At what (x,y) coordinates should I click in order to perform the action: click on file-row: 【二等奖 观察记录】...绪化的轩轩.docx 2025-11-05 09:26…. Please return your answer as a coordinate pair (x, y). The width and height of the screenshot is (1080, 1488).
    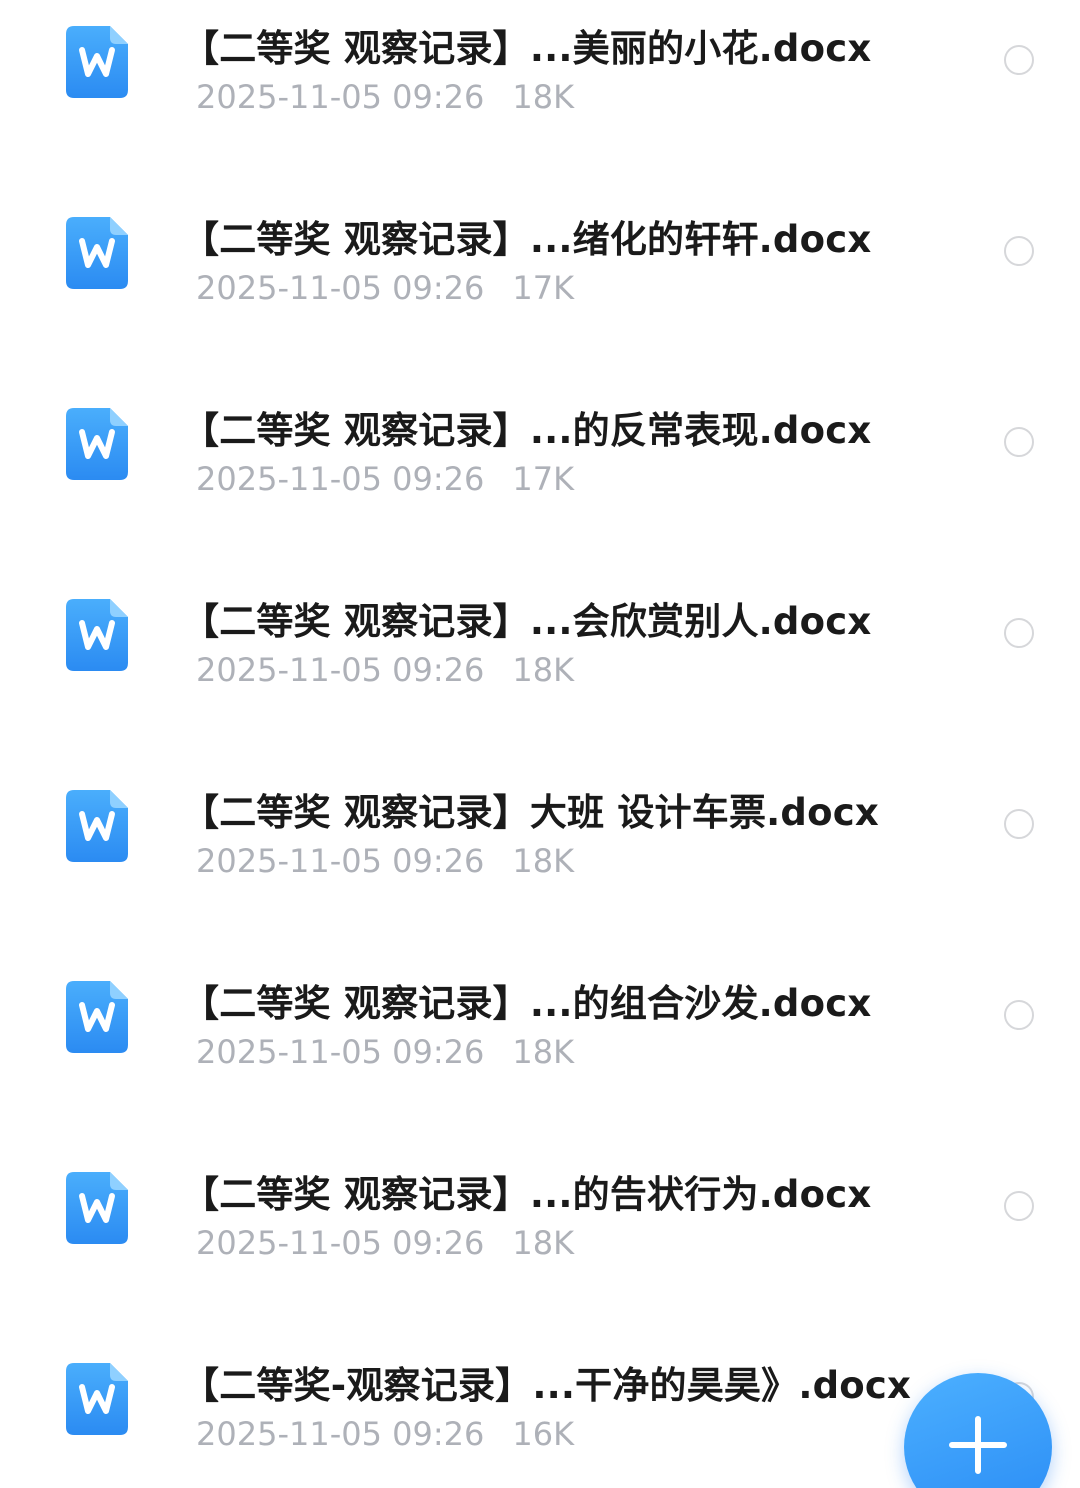
    Looking at the image, I should click on (540, 286).